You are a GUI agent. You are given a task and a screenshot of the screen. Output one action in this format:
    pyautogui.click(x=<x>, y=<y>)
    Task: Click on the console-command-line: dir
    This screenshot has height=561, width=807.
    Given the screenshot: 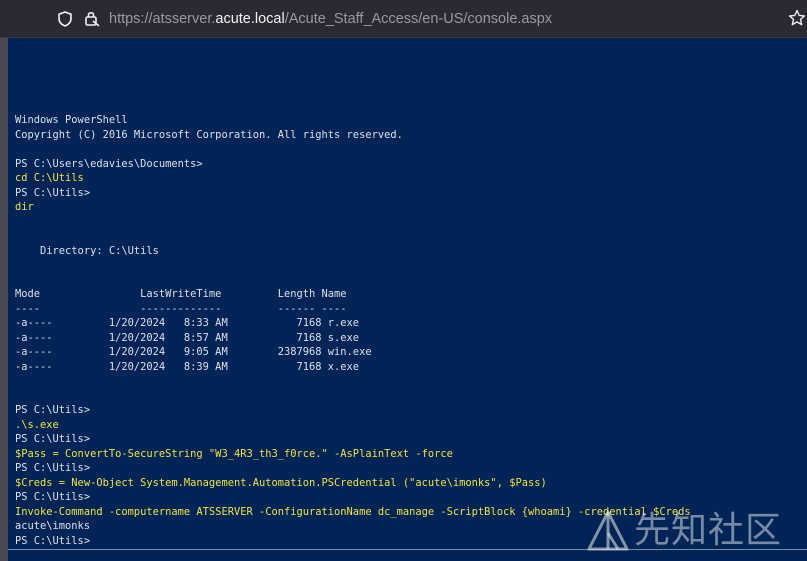 What is the action you would take?
    pyautogui.click(x=24, y=207)
    